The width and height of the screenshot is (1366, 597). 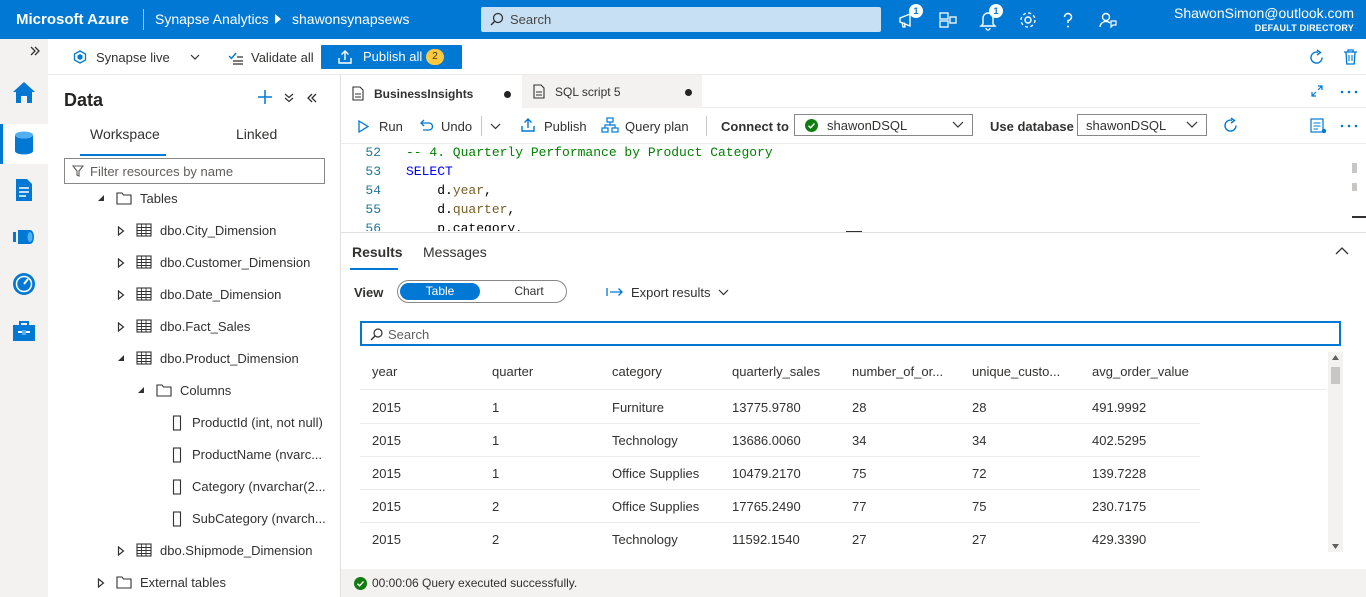 What do you see at coordinates (456, 126) in the screenshot?
I see `undo-button: Undo` at bounding box center [456, 126].